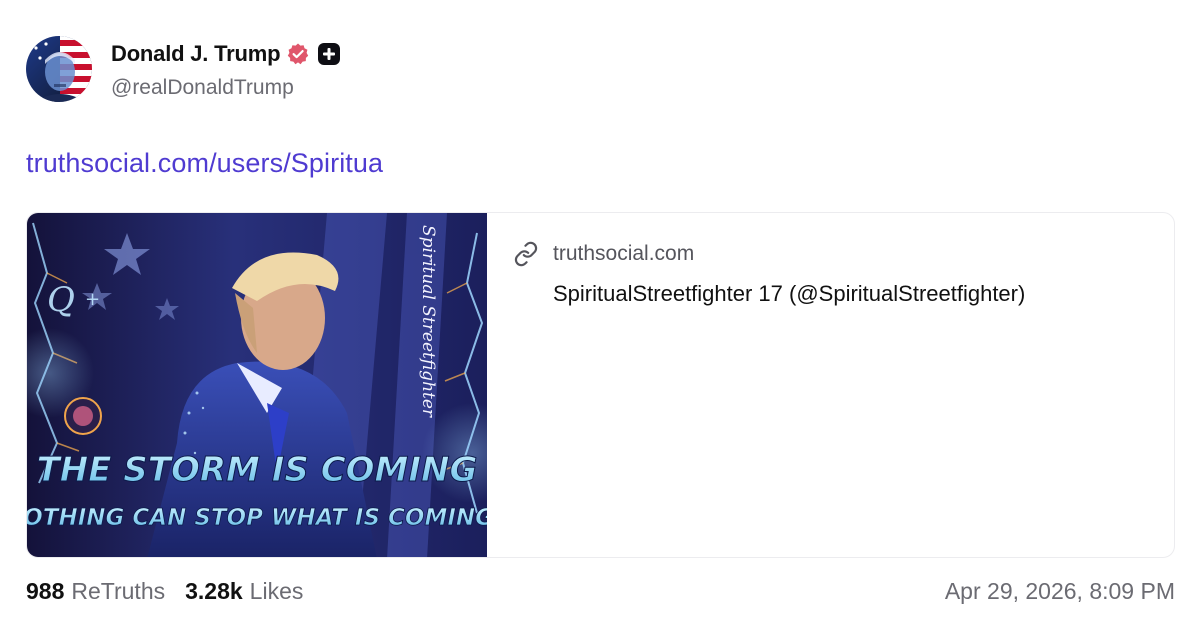  Describe the element at coordinates (214, 591) in the screenshot. I see `likes-count: 3.28k` at that location.